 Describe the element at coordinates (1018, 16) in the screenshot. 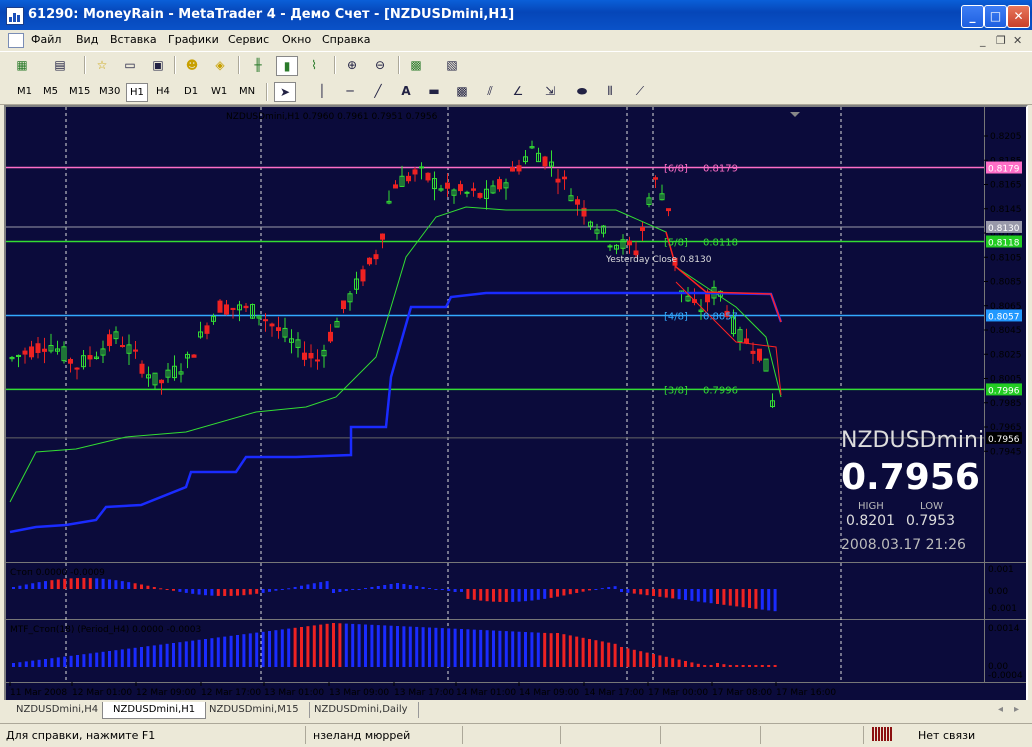

I see `close-button: ✕` at that location.